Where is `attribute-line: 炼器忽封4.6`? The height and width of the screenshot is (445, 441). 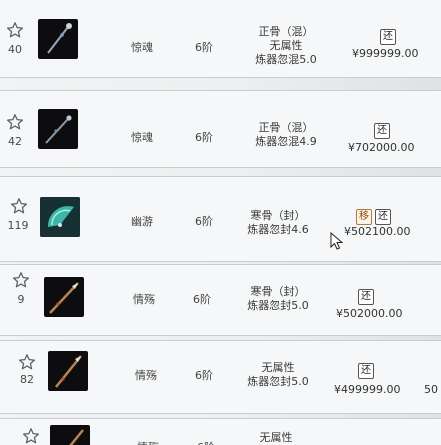 attribute-line: 炼器忽封4.6 is located at coordinates (278, 229).